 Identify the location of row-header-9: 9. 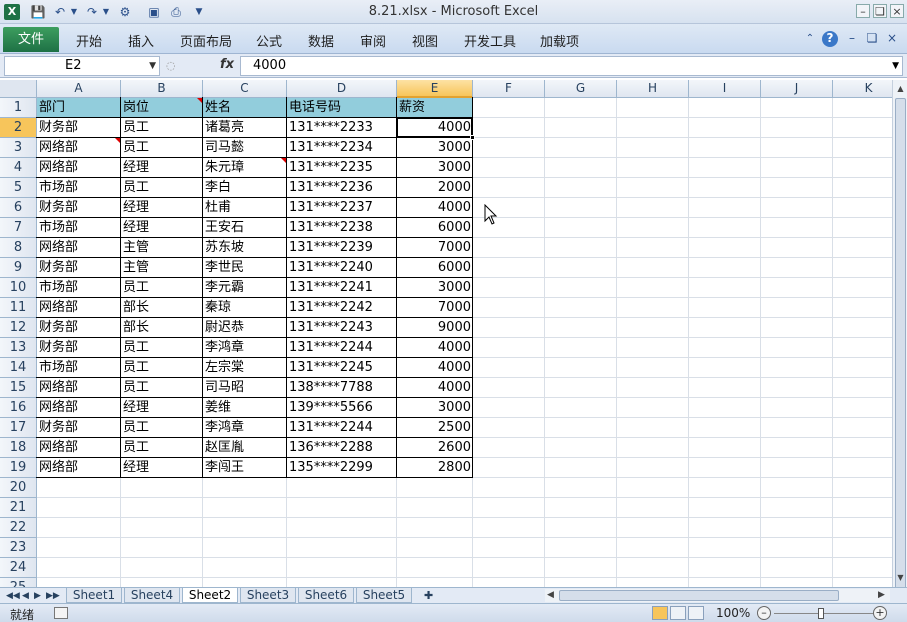
(18, 268).